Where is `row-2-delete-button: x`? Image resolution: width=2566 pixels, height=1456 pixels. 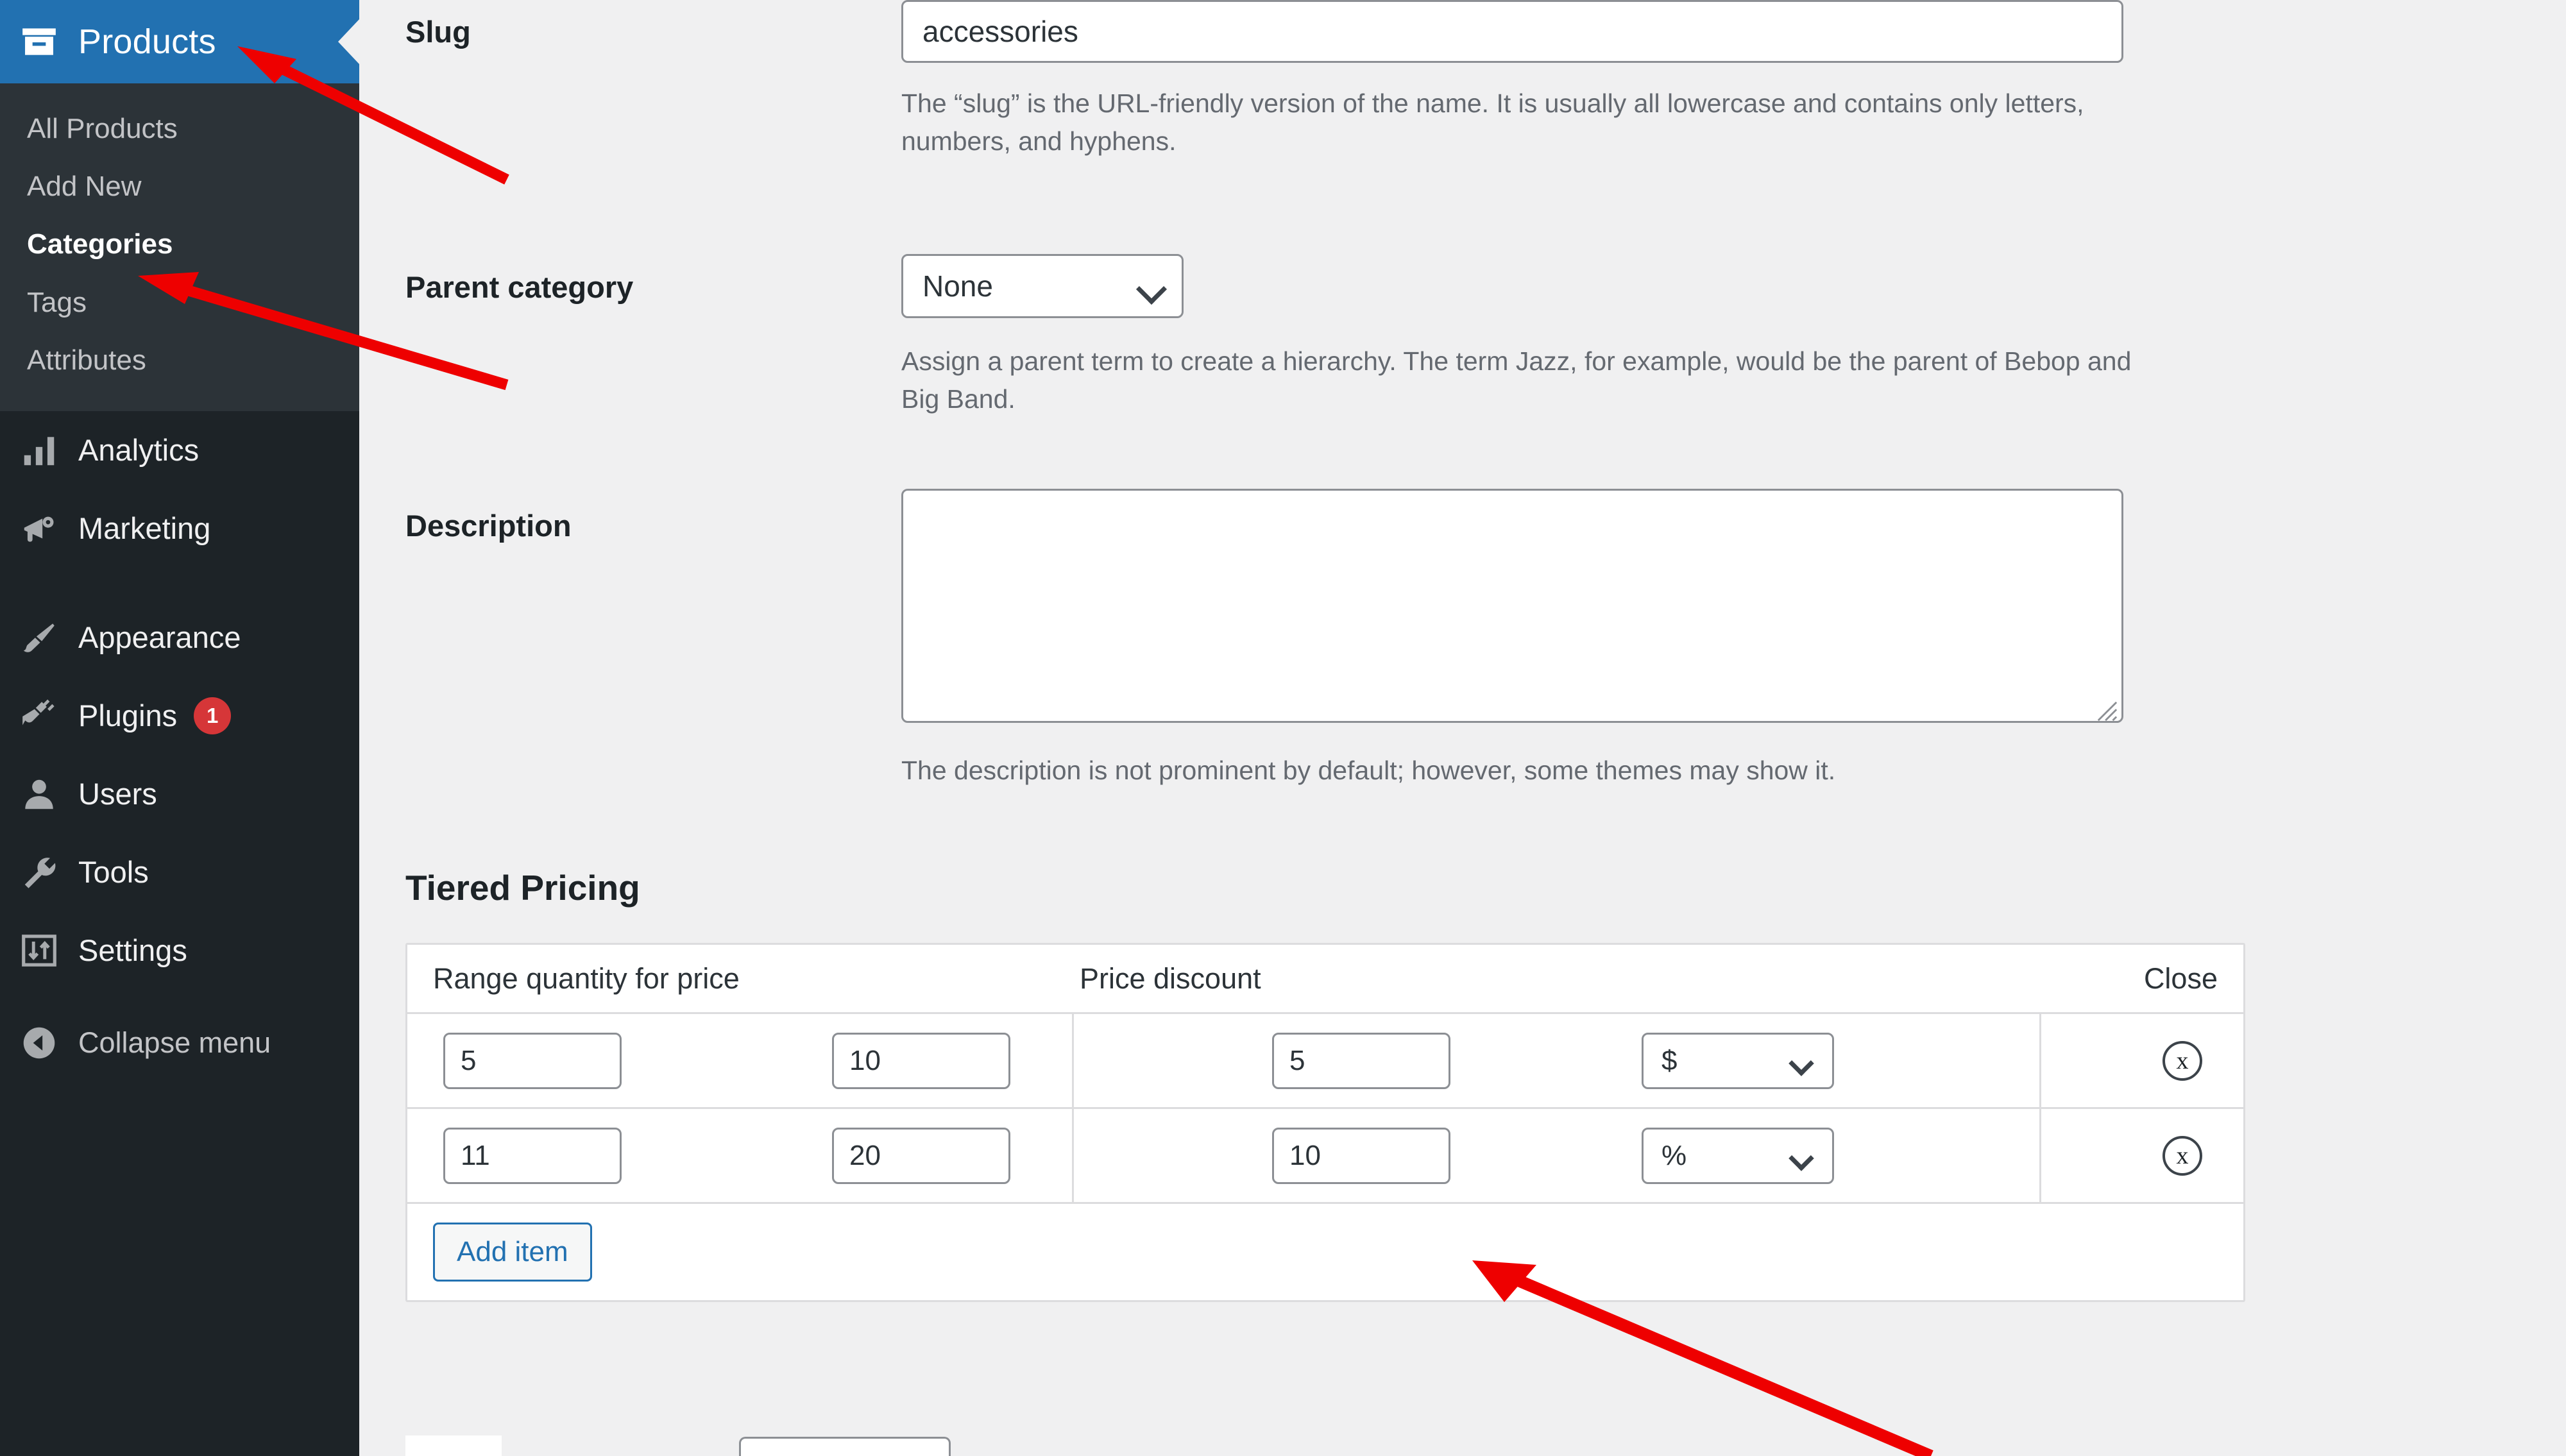 row-2-delete-button: x is located at coordinates (2182, 1155).